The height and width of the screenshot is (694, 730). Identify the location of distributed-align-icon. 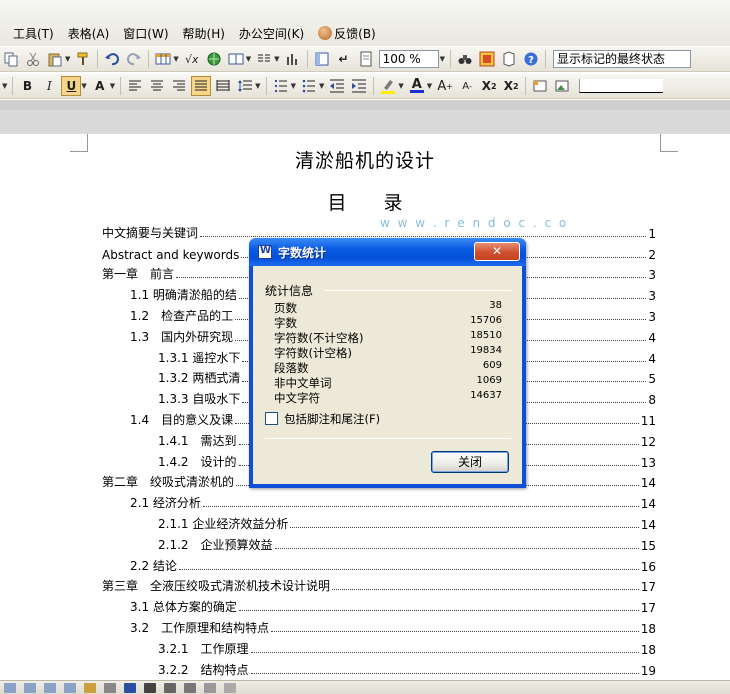
(223, 86).